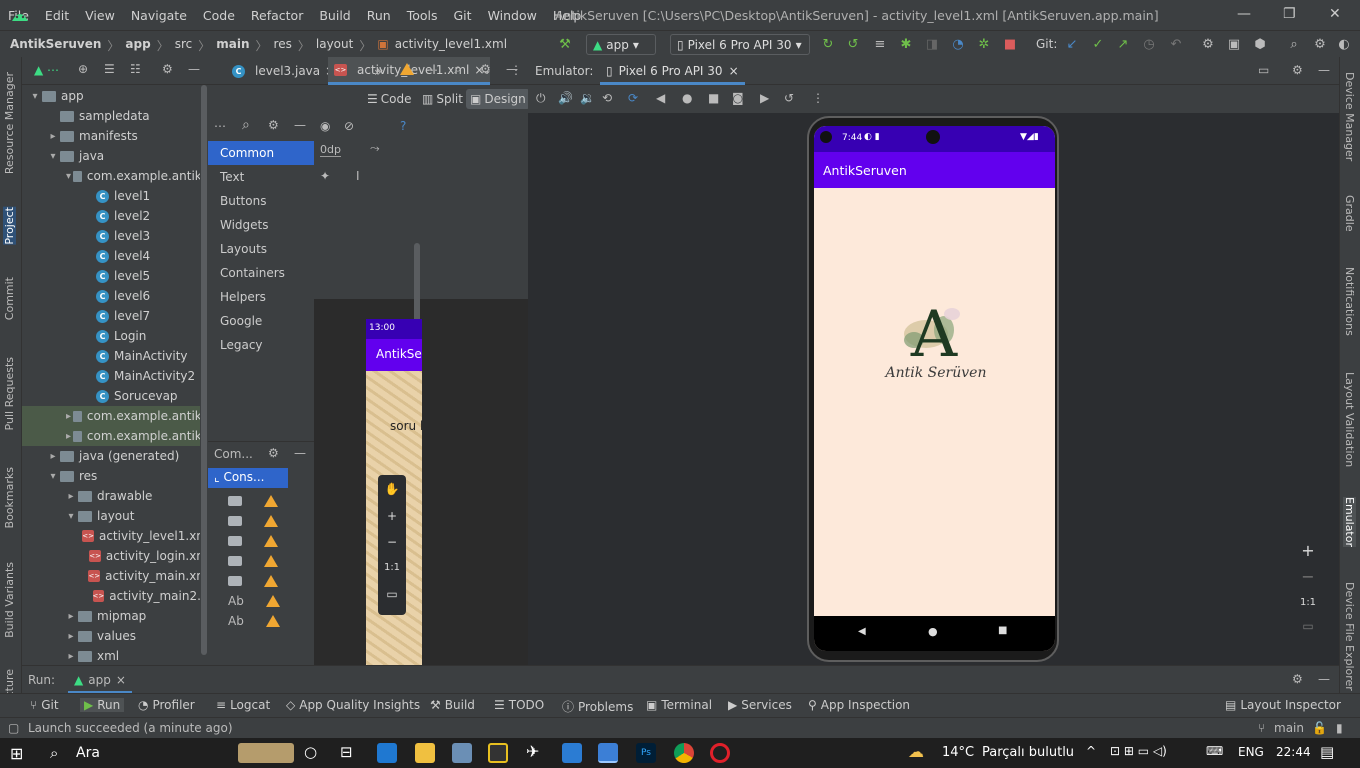 This screenshot has height=768, width=1360. What do you see at coordinates (325, 126) in the screenshot?
I see `eye-icon: ◉` at bounding box center [325, 126].